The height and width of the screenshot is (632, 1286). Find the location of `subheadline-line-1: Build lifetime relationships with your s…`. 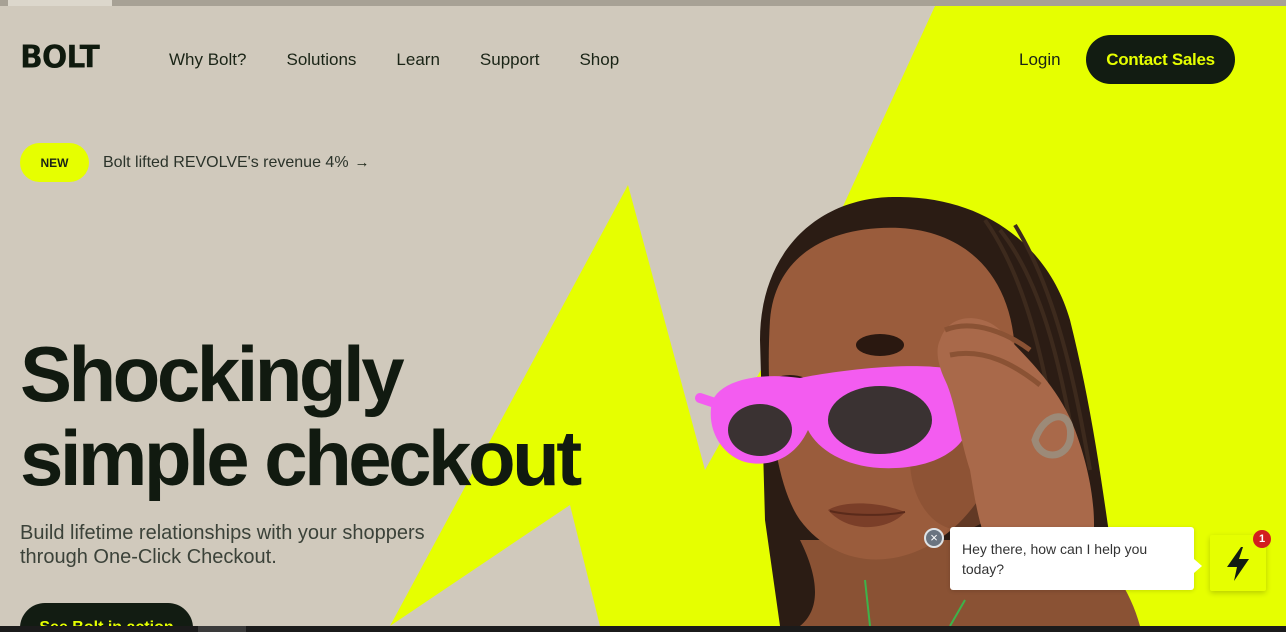

subheadline-line-1: Build lifetime relationships with your s… is located at coordinates (222, 533).